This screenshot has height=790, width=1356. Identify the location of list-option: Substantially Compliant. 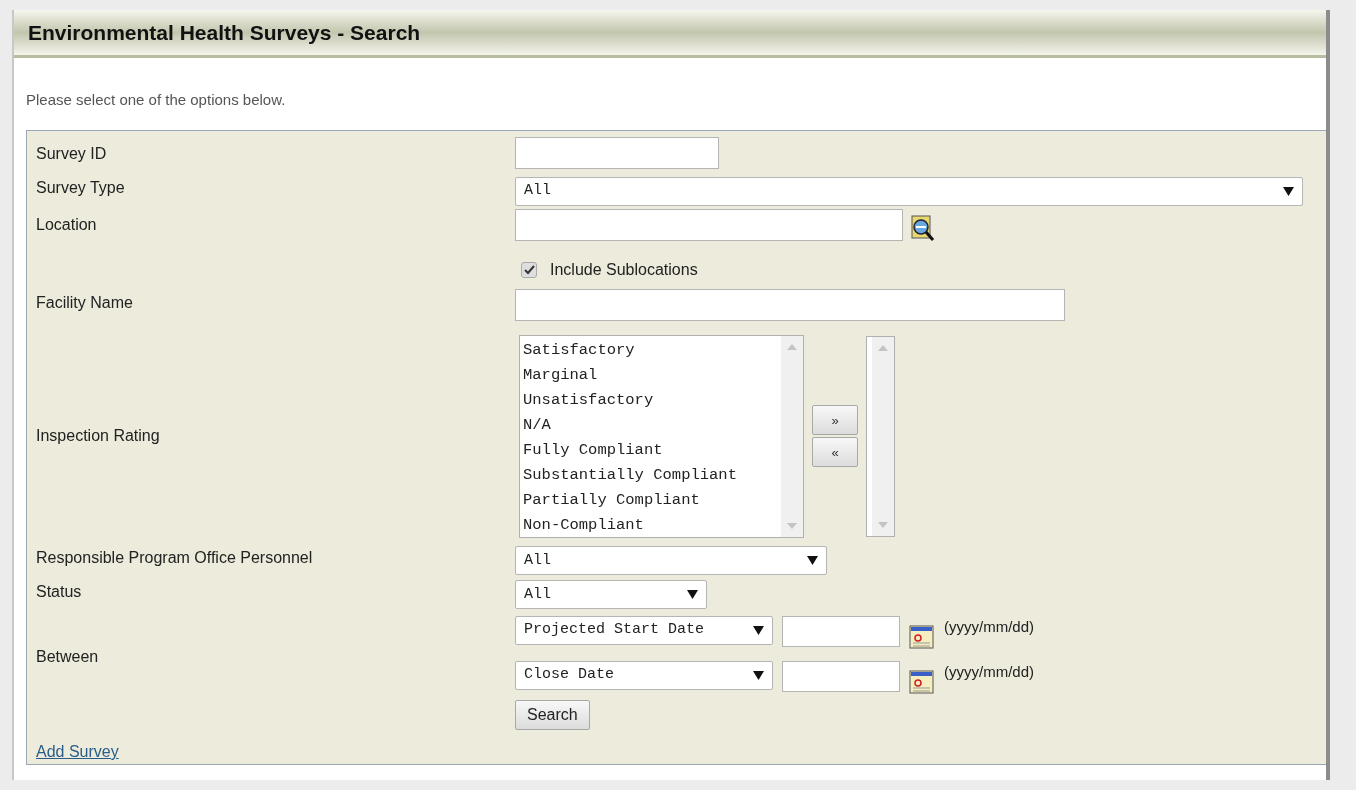
(652, 475).